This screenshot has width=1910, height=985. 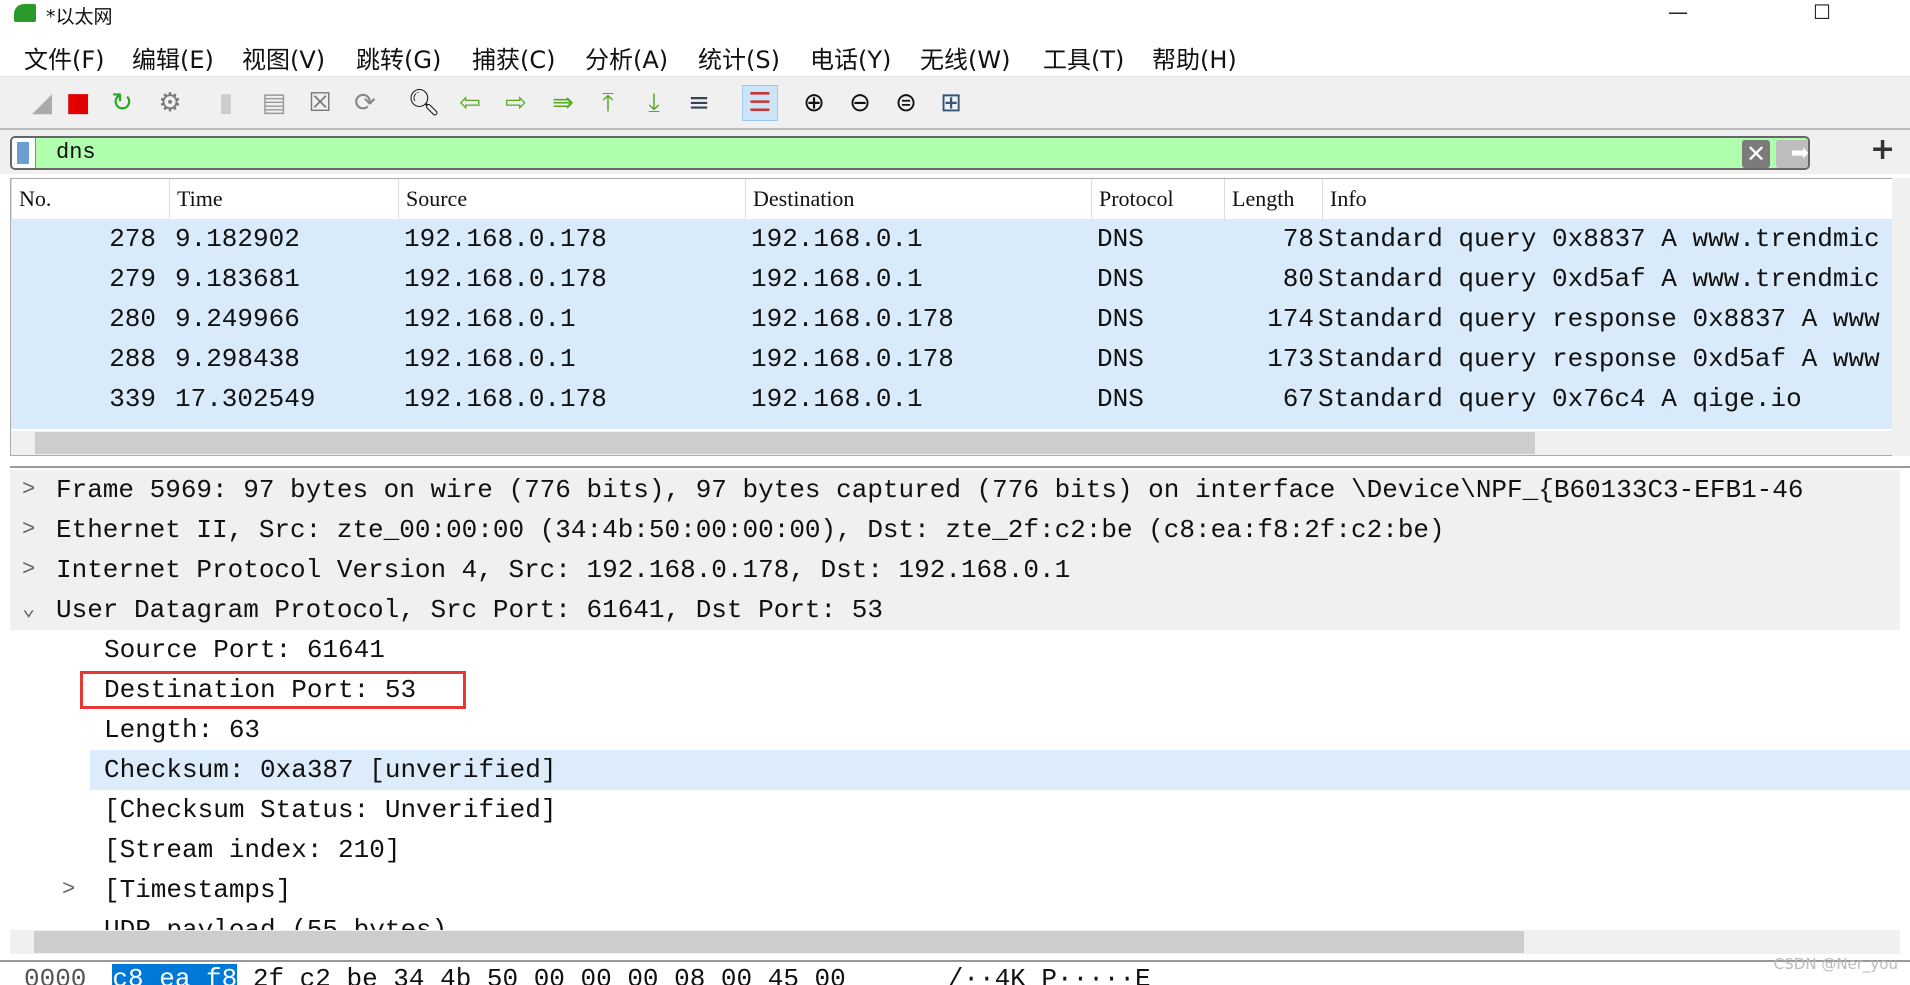 I want to click on menu-2: 视图(V), so click(x=283, y=57).